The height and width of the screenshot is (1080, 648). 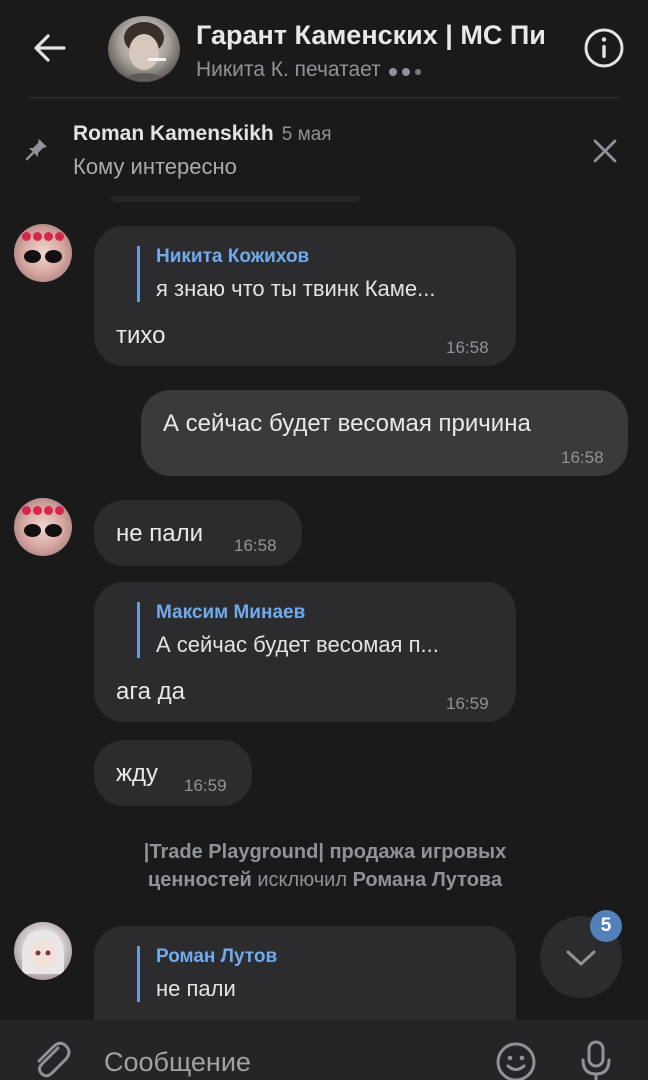 I want to click on voice-message-button, so click(x=596, y=1059).